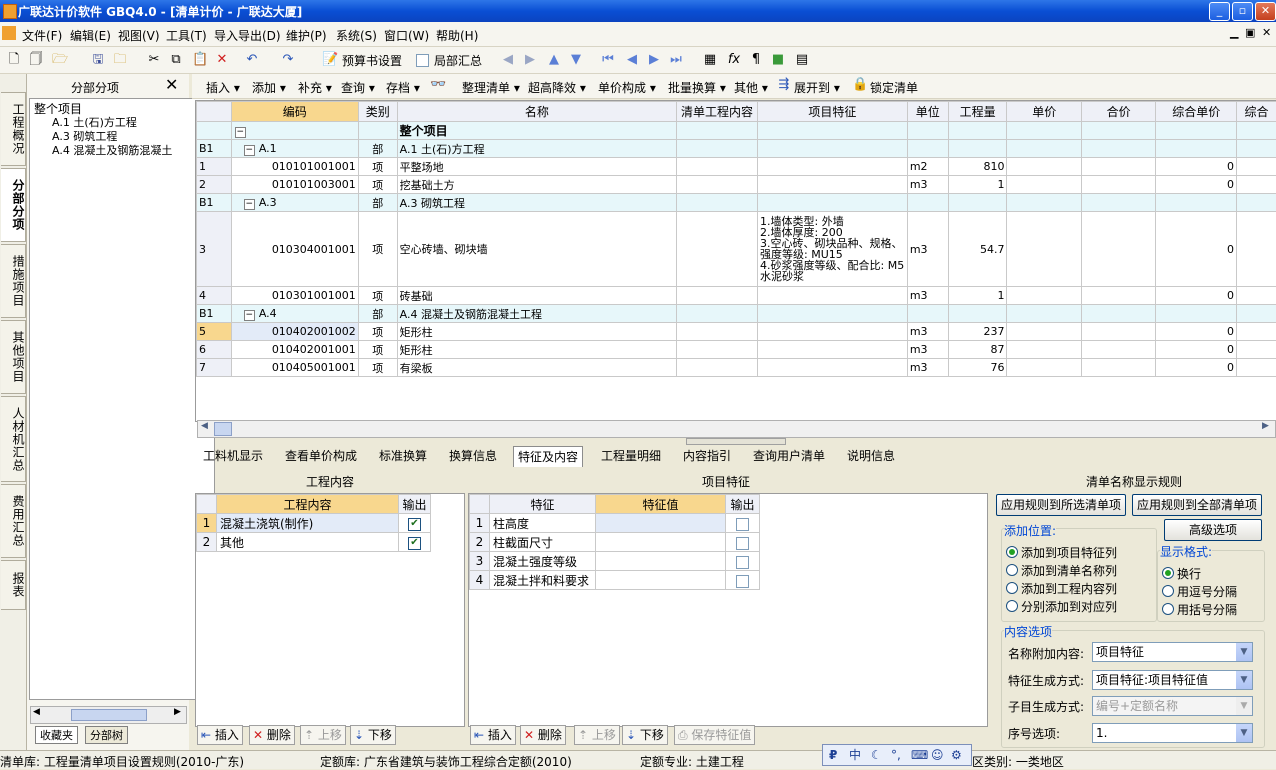 This screenshot has width=1276, height=770. I want to click on content-move-up-button: ⇡ 上移, so click(323, 735).